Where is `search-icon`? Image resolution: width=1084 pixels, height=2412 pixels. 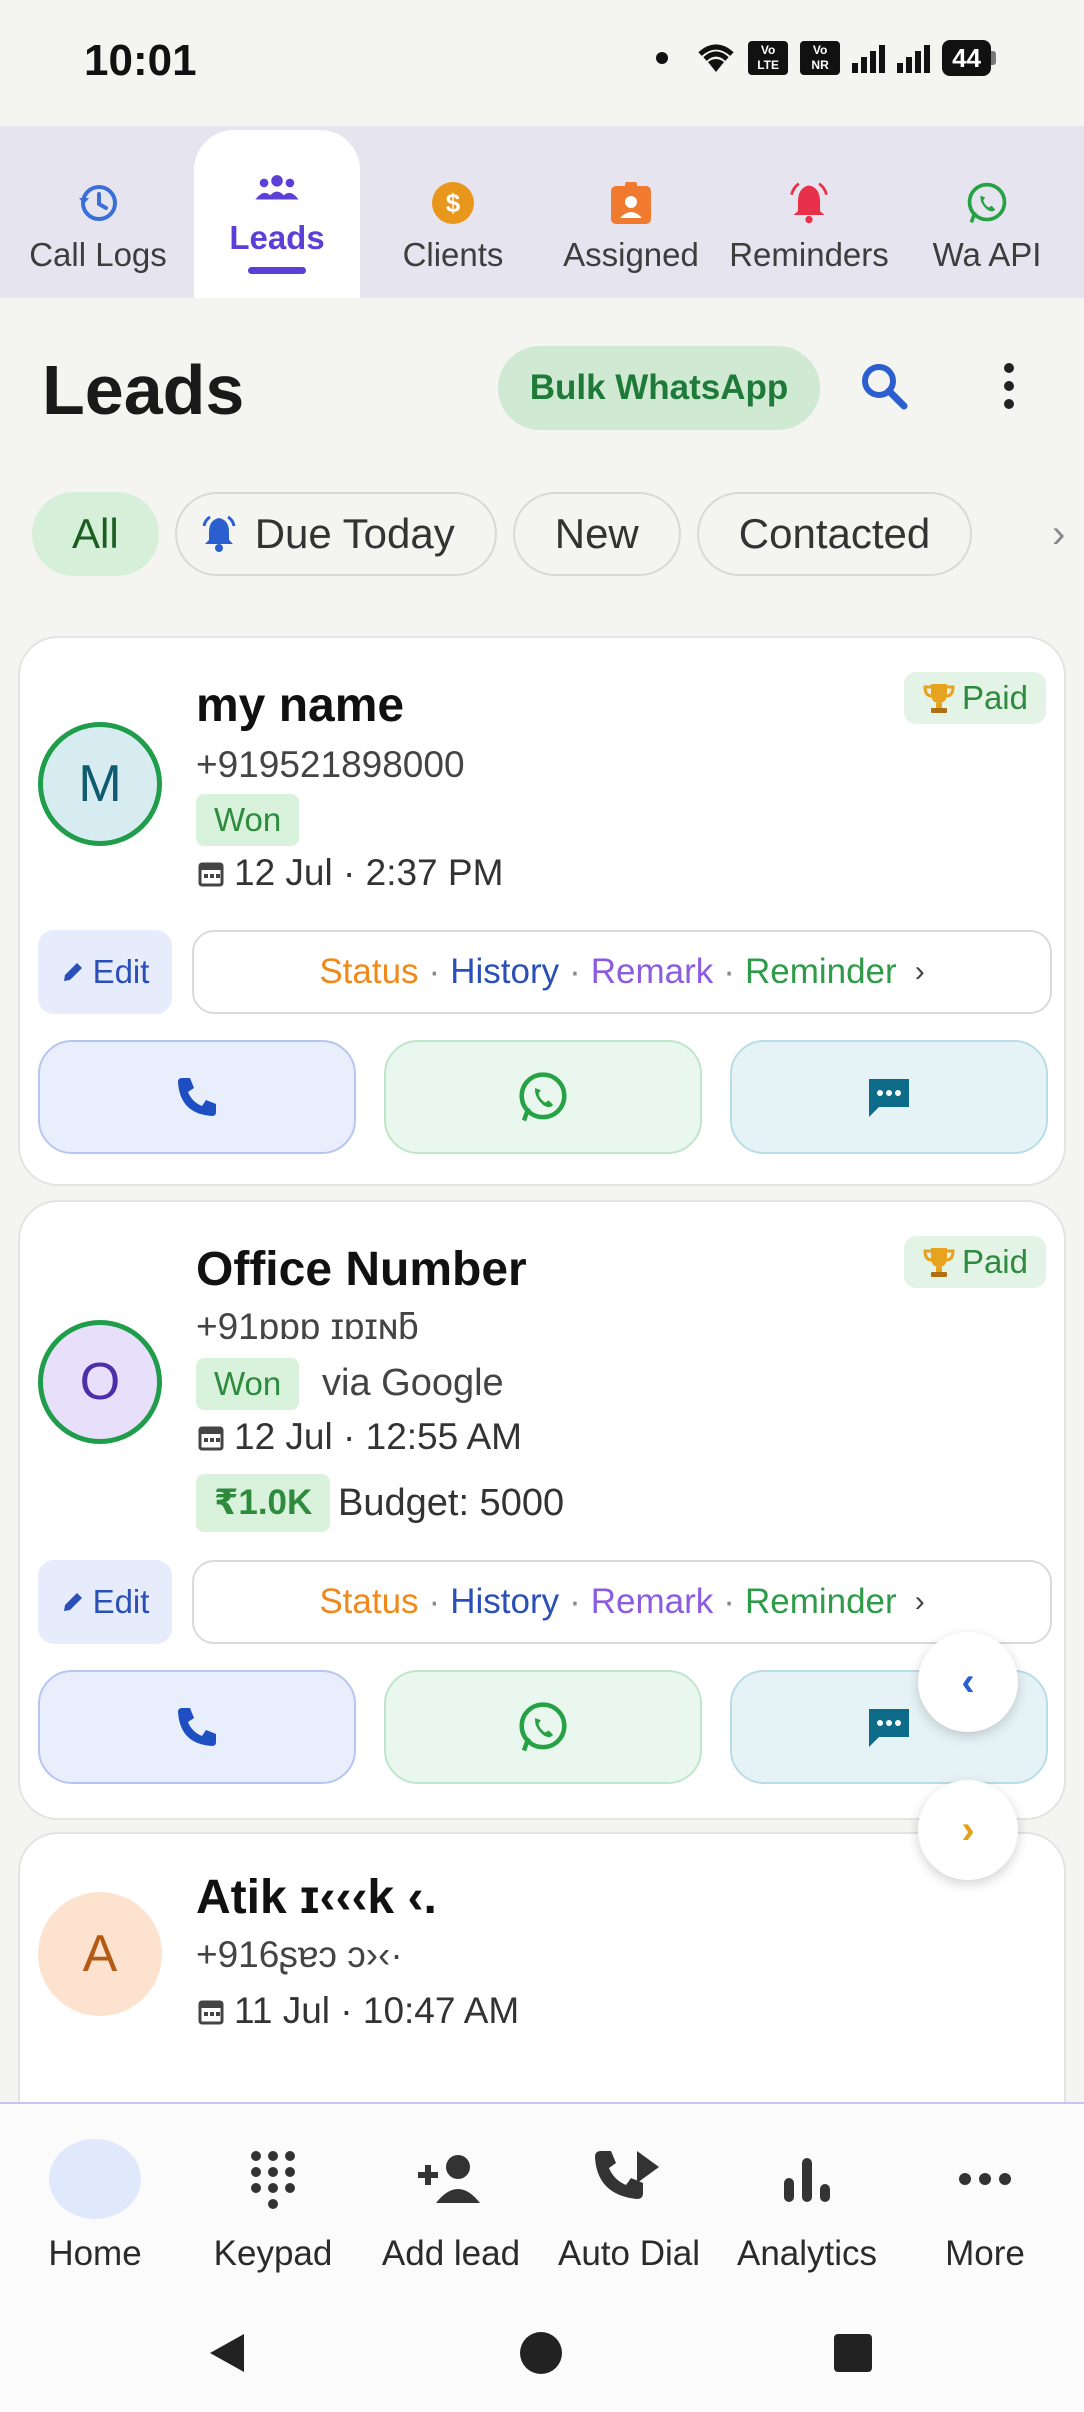
search-icon is located at coordinates (885, 387).